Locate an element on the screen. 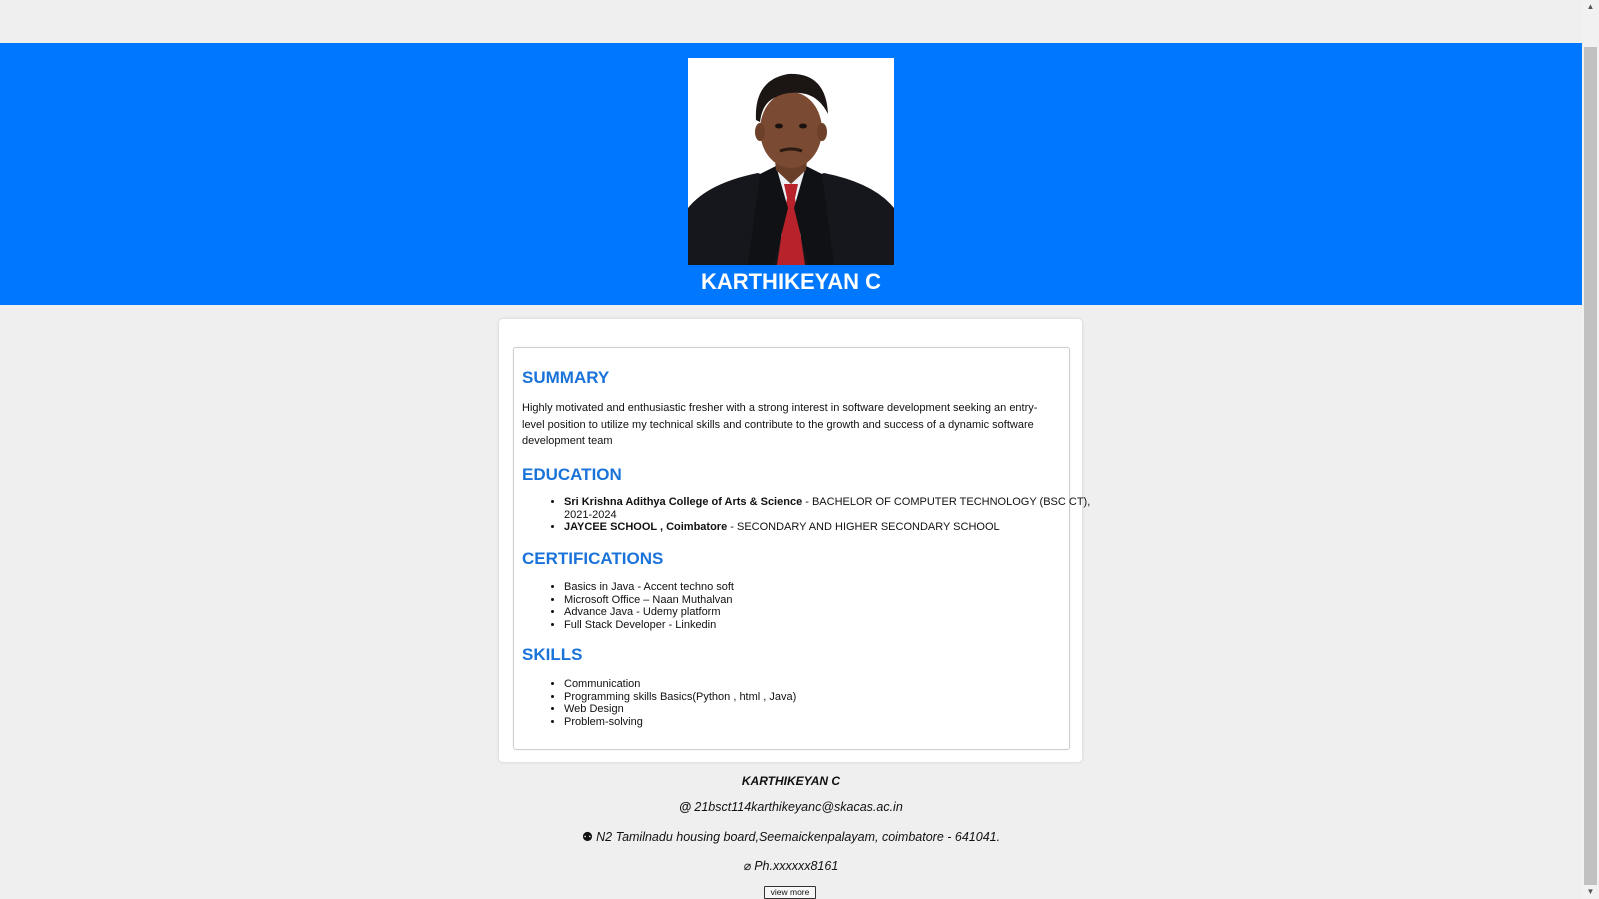 The width and height of the screenshot is (1599, 899). view-more-button: view more is located at coordinates (790, 892).